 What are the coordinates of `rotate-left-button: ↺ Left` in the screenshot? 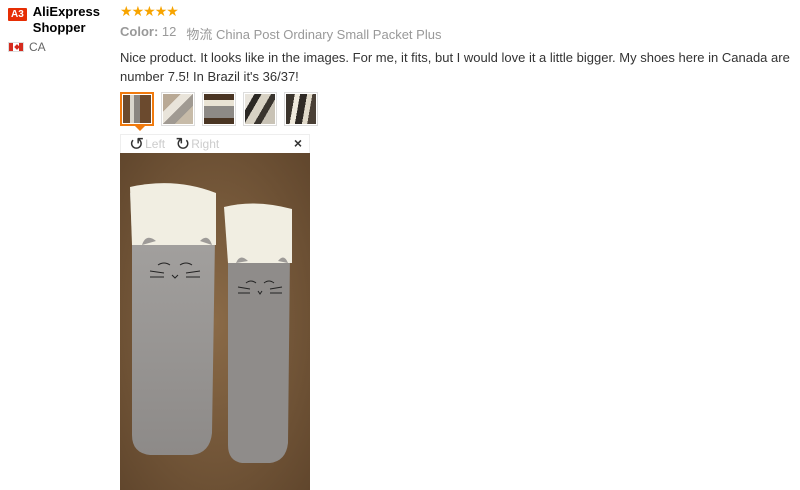 It's located at (147, 144).